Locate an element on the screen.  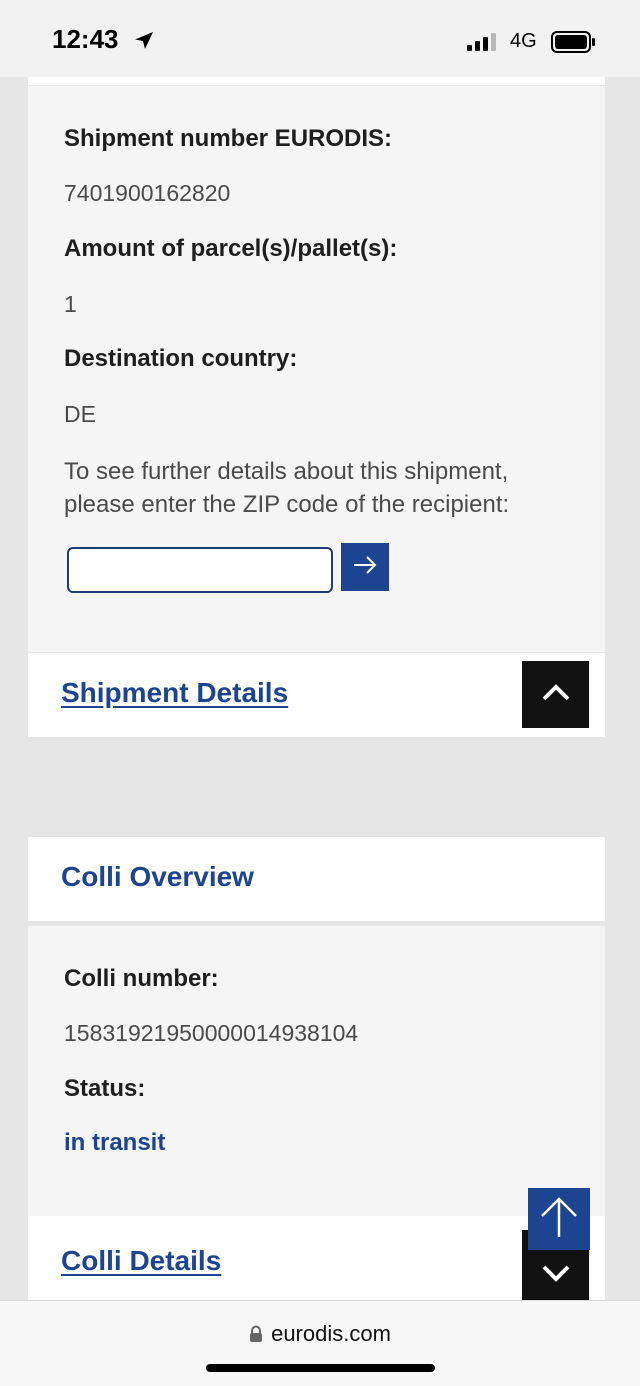
chevron-up-icon is located at coordinates (556, 694).